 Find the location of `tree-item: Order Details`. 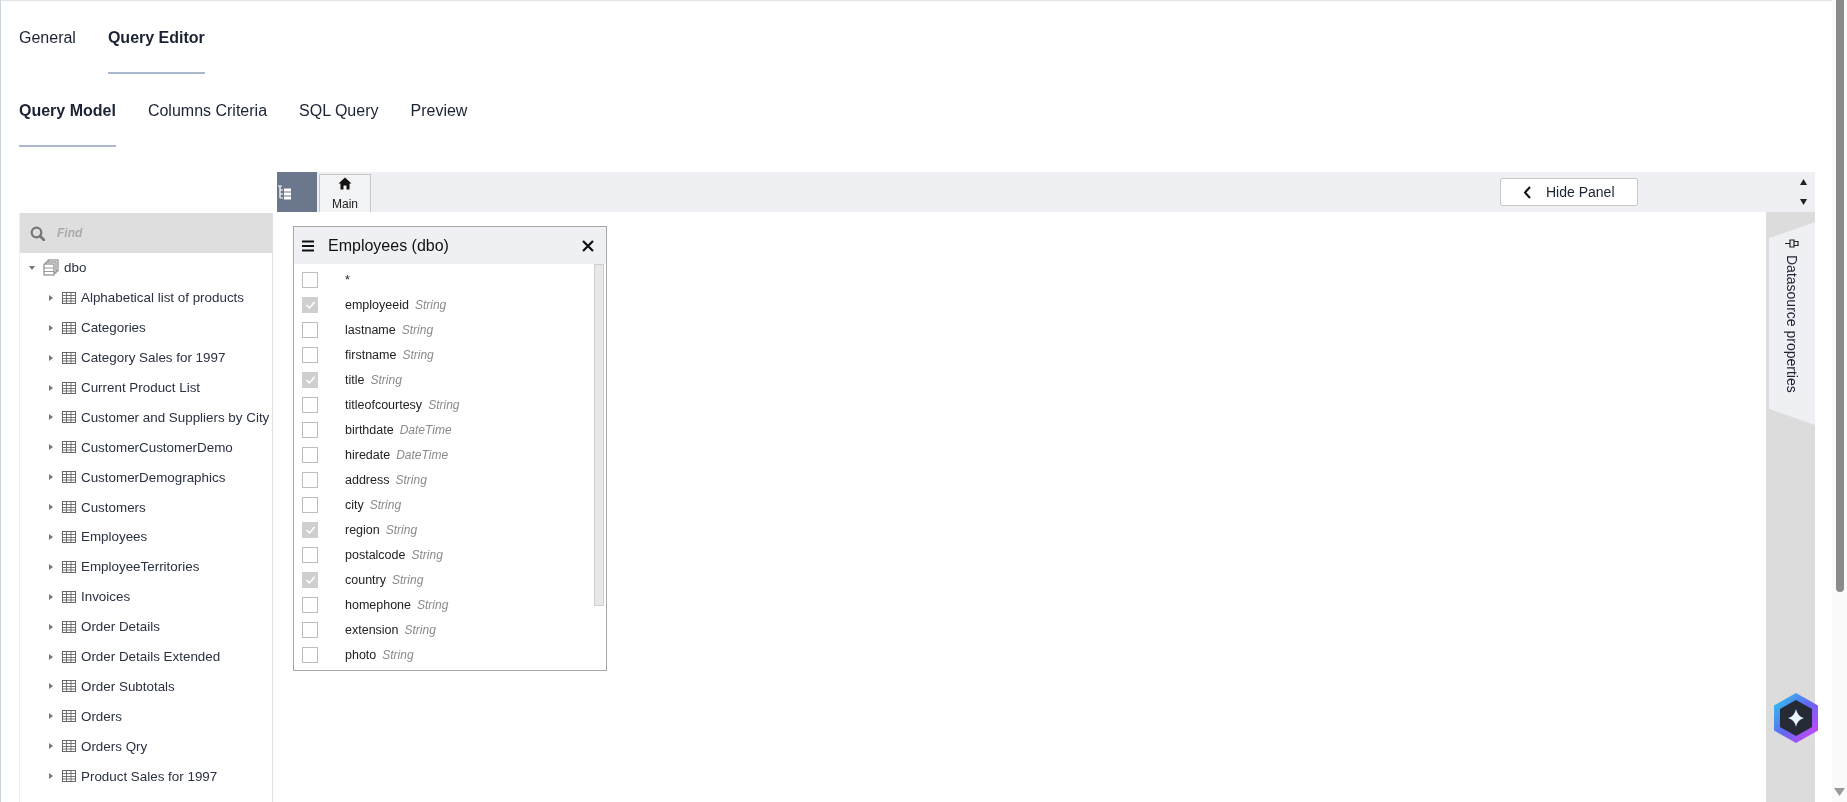

tree-item: Order Details is located at coordinates (146, 626).